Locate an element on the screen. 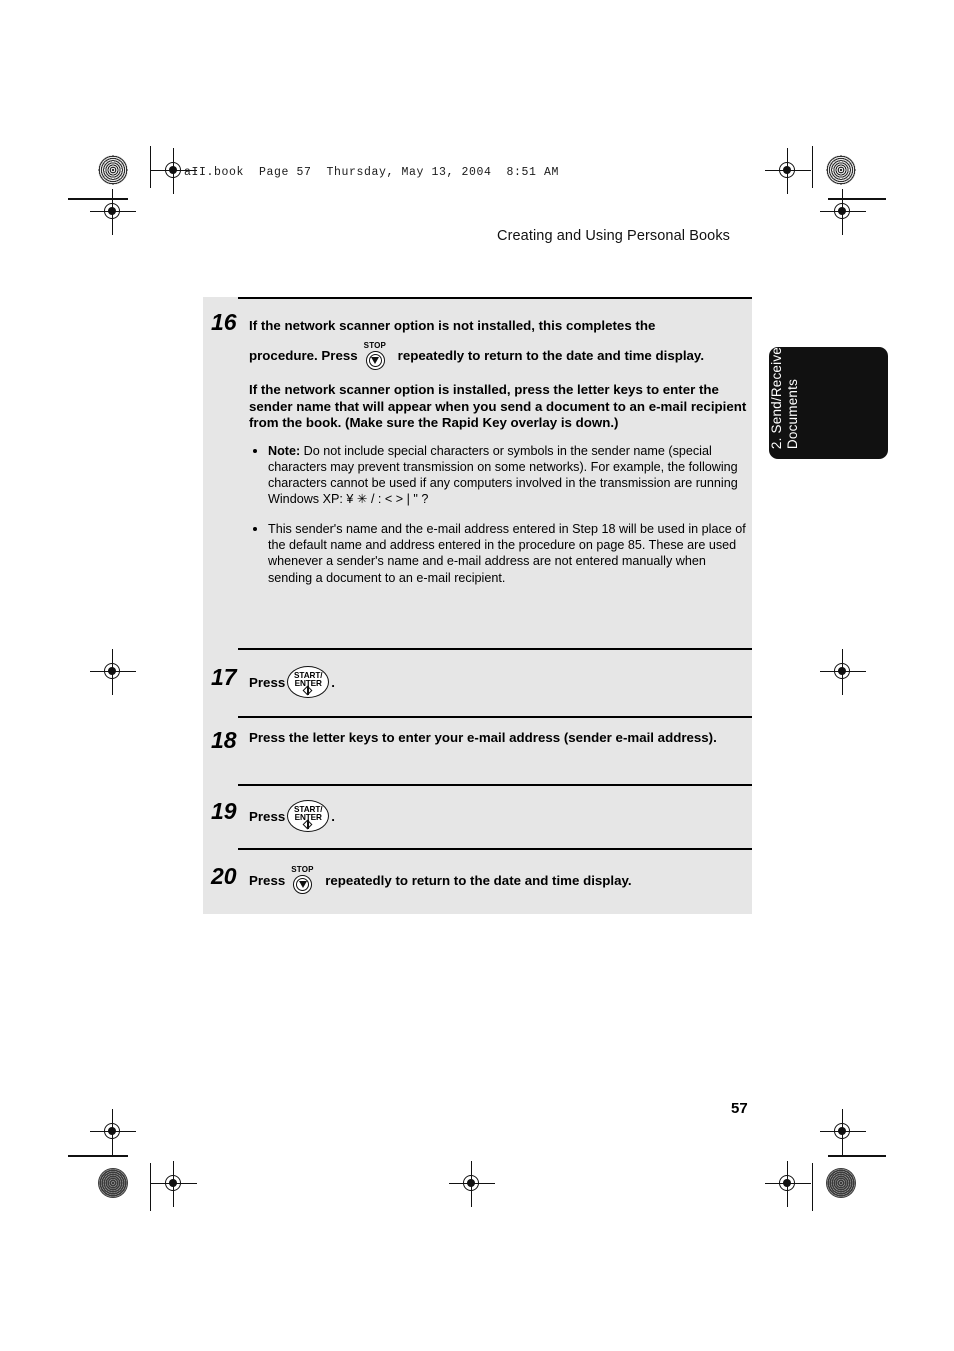  step-16-number: 16 is located at coordinates (224, 322).